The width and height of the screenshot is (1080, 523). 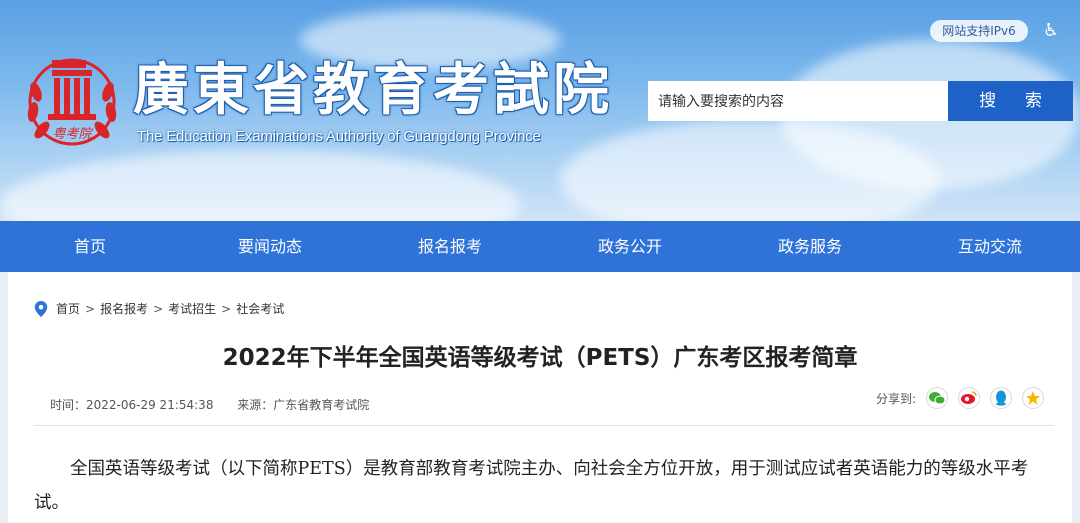 I want to click on qq-icon, so click(x=1001, y=398).